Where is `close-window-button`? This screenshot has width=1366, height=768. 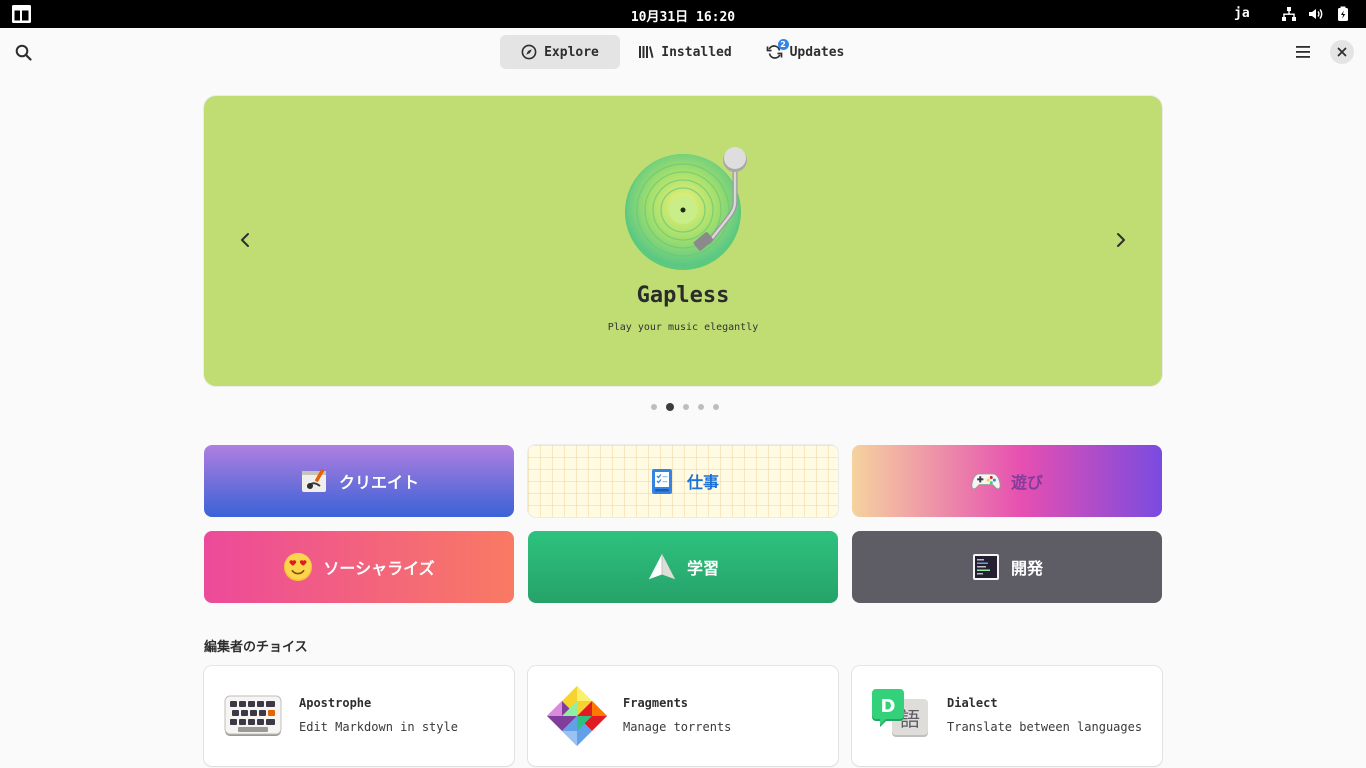 close-window-button is located at coordinates (1342, 52).